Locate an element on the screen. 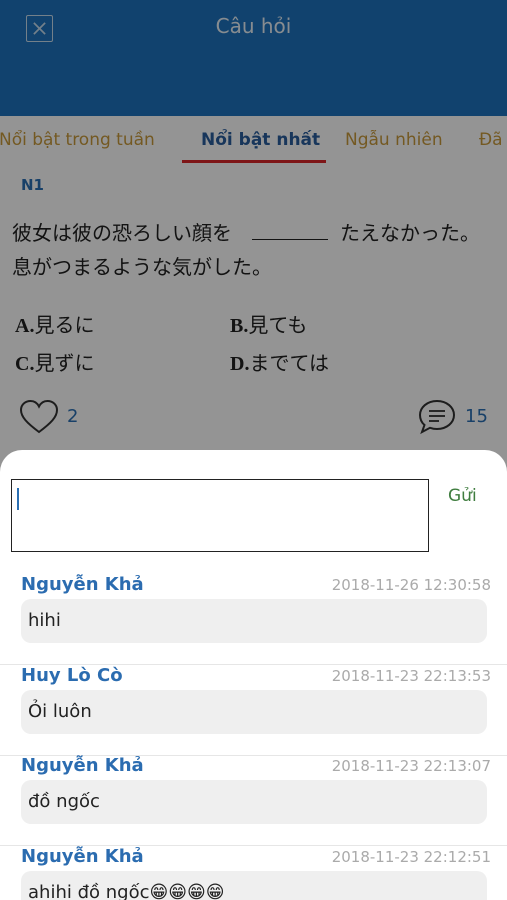 The image size is (507, 900). comment-time: 2018-11-23 22:13:07 is located at coordinates (411, 766).